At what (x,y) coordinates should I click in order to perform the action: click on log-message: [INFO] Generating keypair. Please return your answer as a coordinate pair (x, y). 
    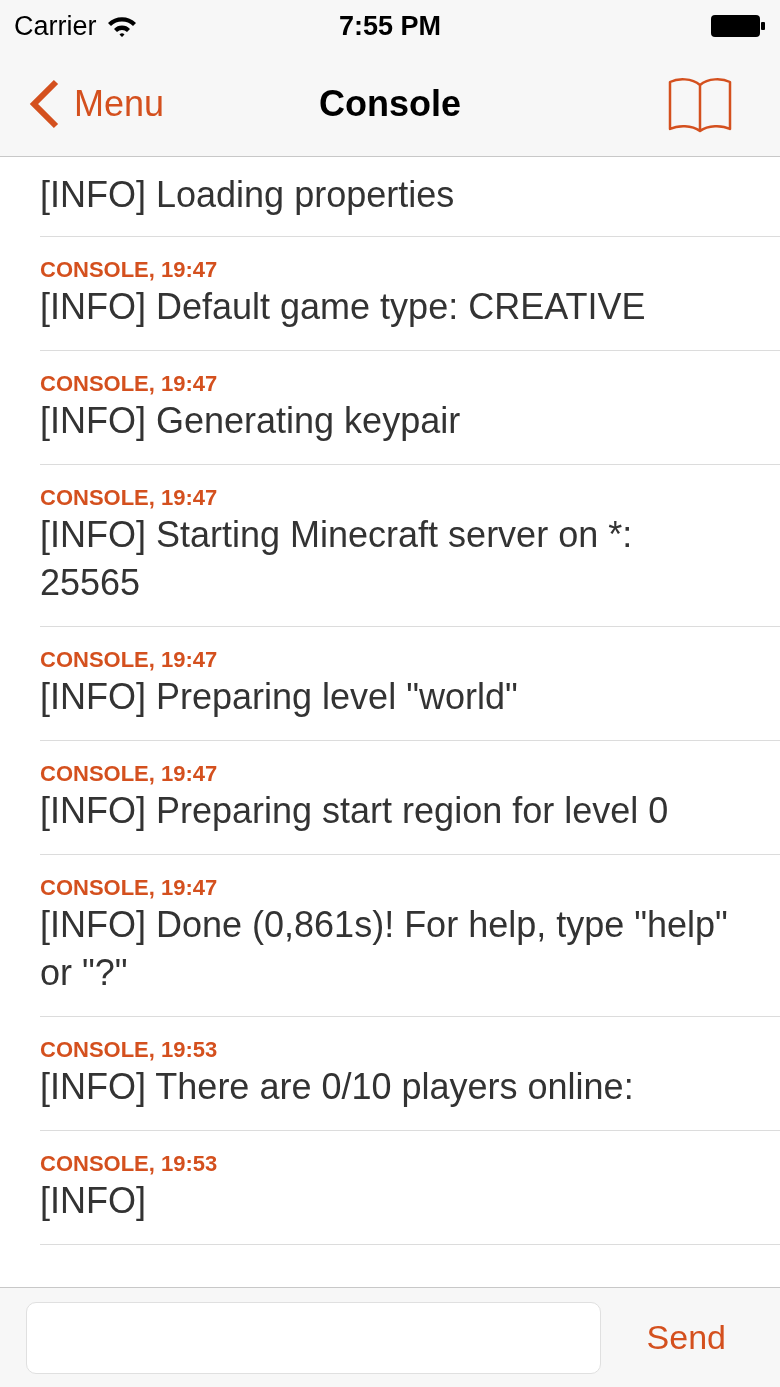
    Looking at the image, I should click on (251, 421).